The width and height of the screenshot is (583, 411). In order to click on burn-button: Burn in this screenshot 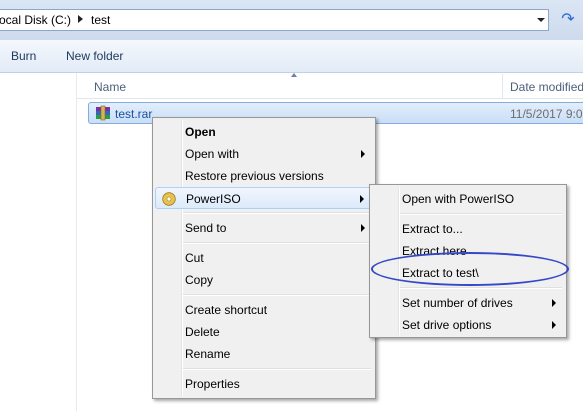, I will do `click(23, 56)`.